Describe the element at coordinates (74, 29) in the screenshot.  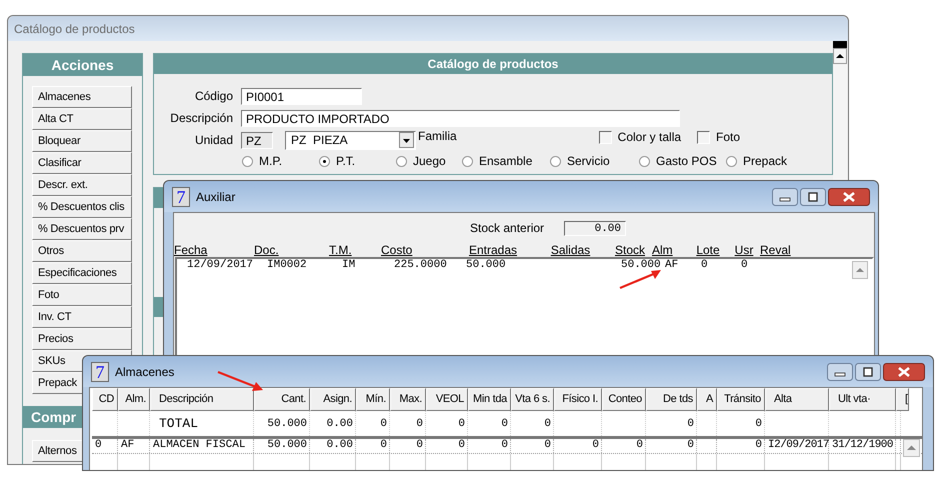
I see `window-title: Catálogo de productos` at that location.